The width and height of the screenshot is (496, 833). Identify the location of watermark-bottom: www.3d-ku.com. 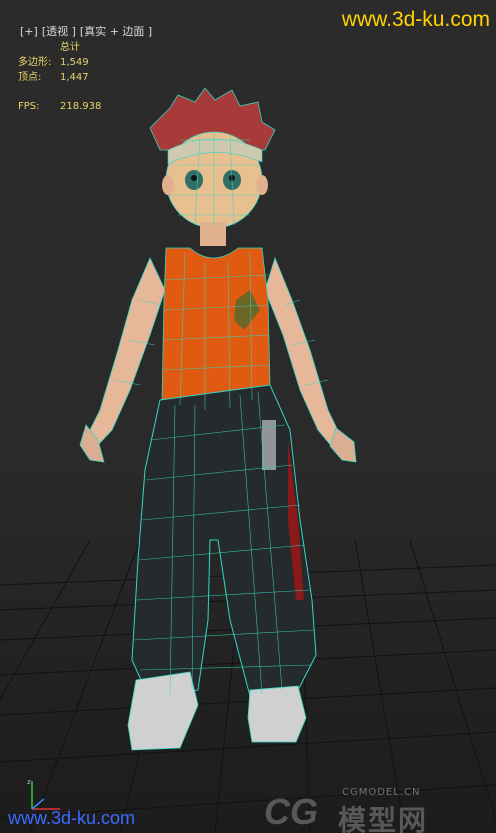
(72, 818).